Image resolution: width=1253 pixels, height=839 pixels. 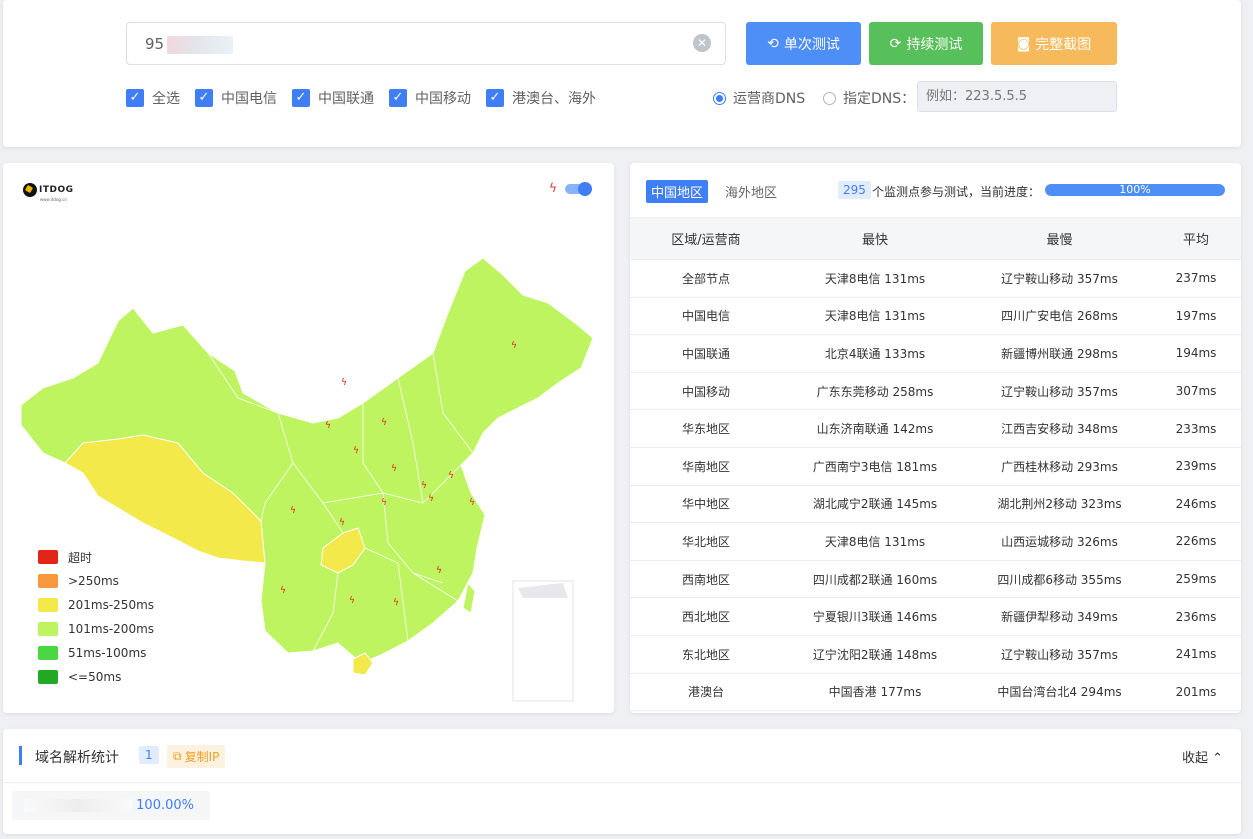 I want to click on south-china-sea-inset, so click(x=543, y=641).